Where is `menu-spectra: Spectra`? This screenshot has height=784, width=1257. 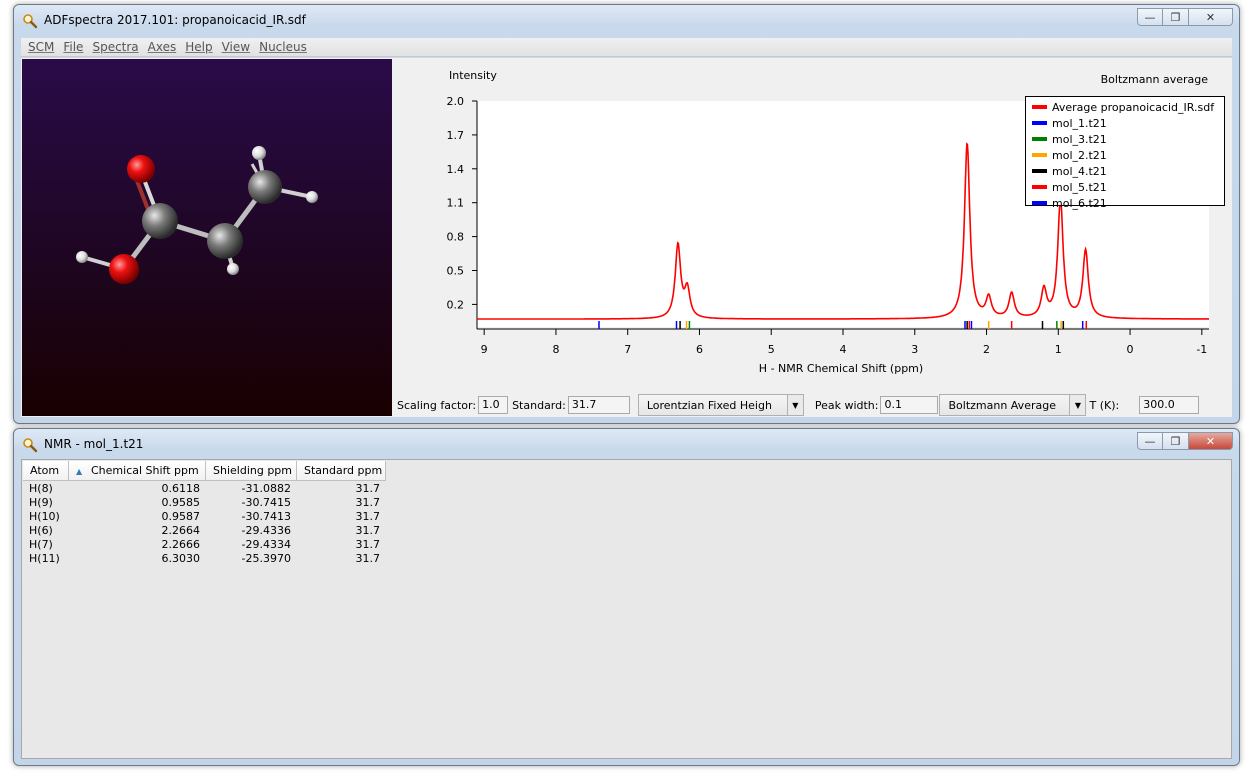 menu-spectra: Spectra is located at coordinates (115, 47).